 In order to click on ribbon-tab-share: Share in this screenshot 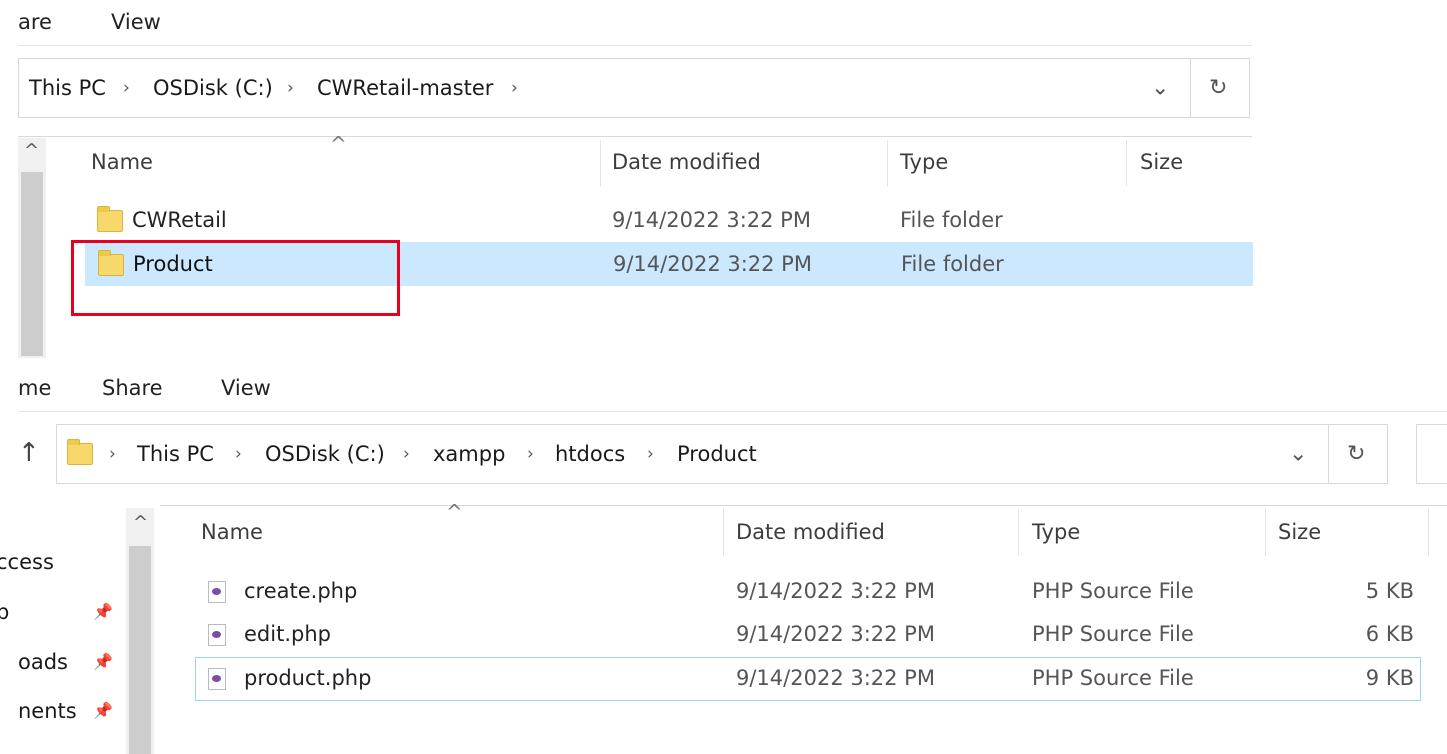, I will do `click(132, 388)`.